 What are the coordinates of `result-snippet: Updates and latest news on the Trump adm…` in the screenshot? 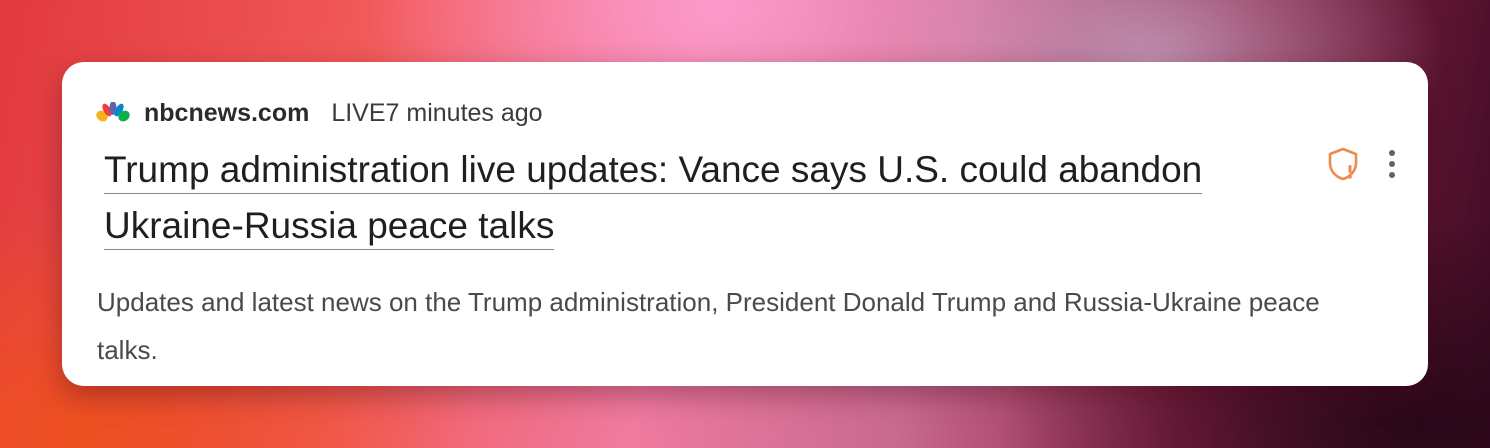 It's located at (708, 326).